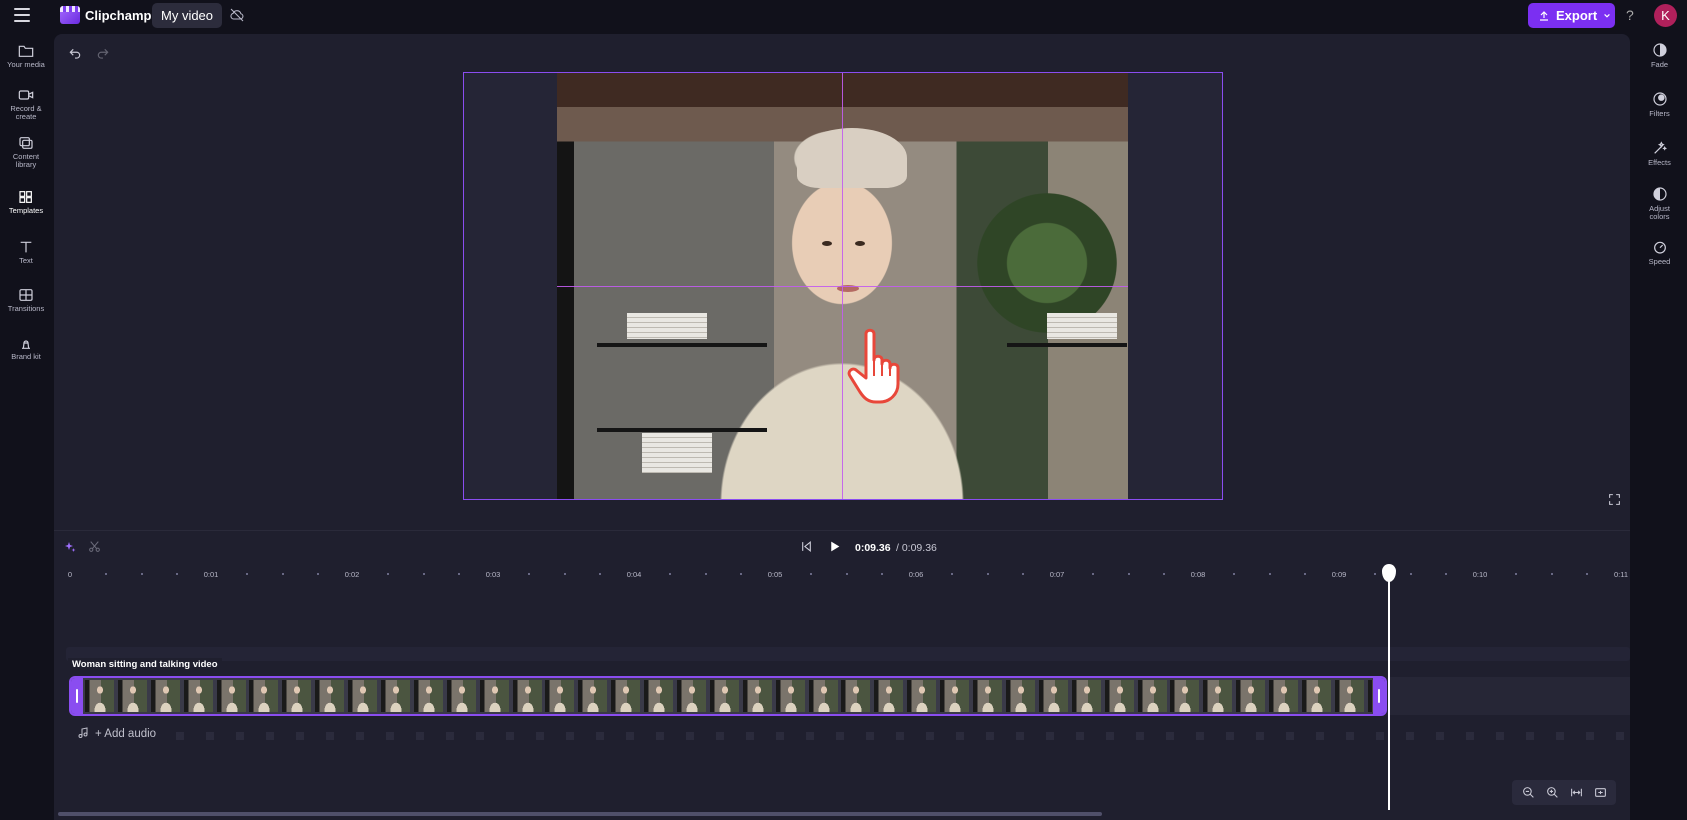  Describe the element at coordinates (1057, 574) in the screenshot. I see `ruler-tick-label: 0:07` at that location.